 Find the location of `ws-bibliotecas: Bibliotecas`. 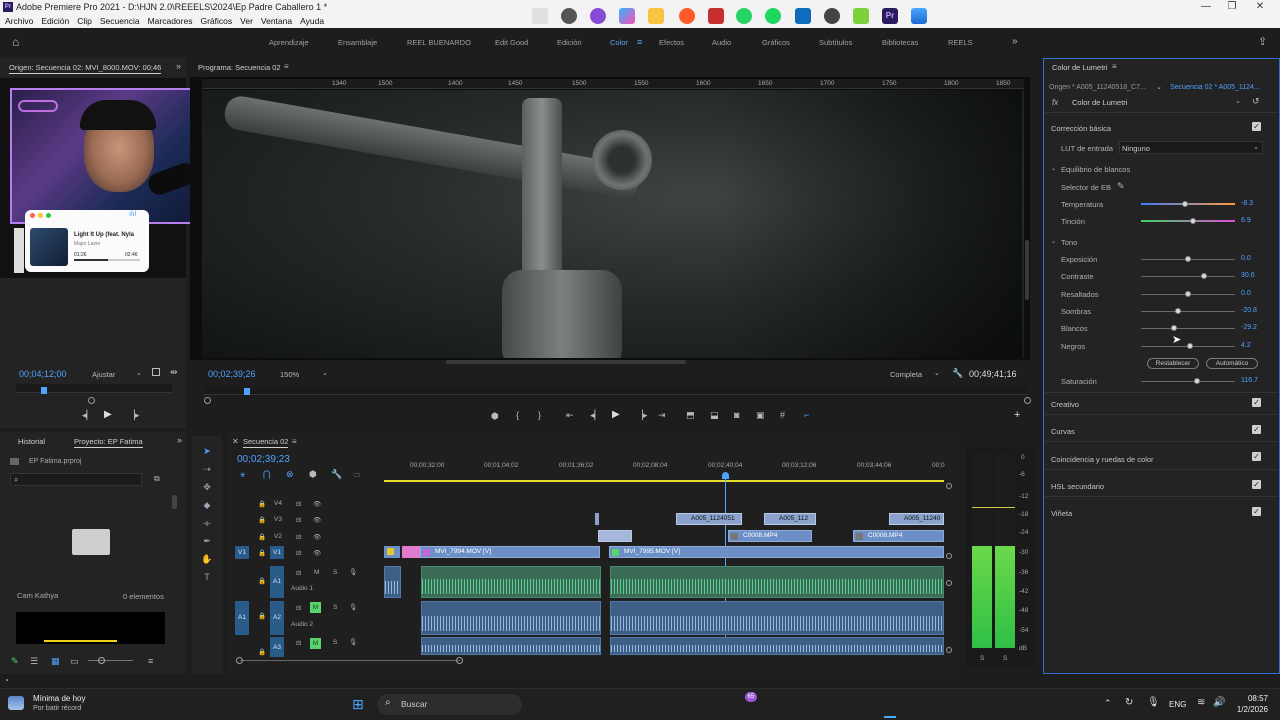

ws-bibliotecas: Bibliotecas is located at coordinates (900, 42).